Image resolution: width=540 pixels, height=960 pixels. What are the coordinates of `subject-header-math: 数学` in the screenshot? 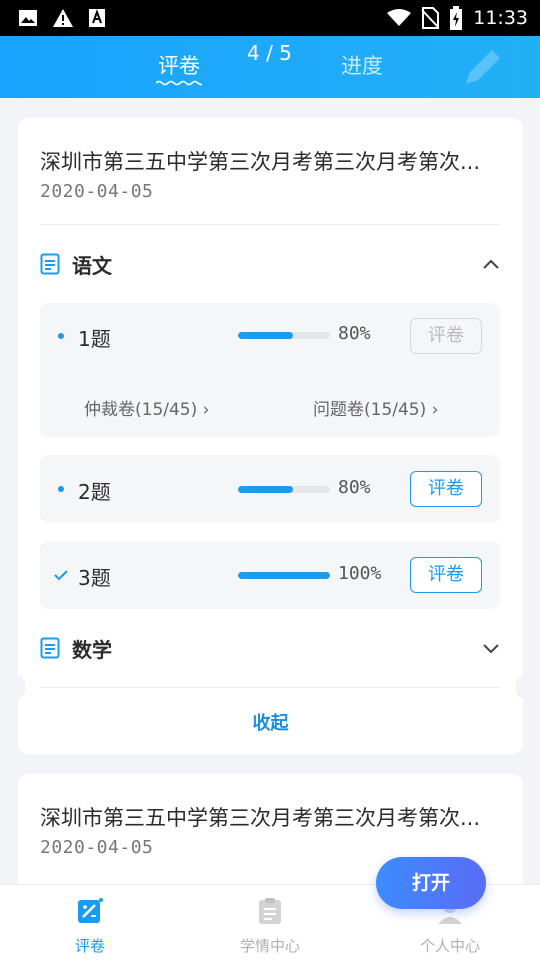 It's located at (76, 648).